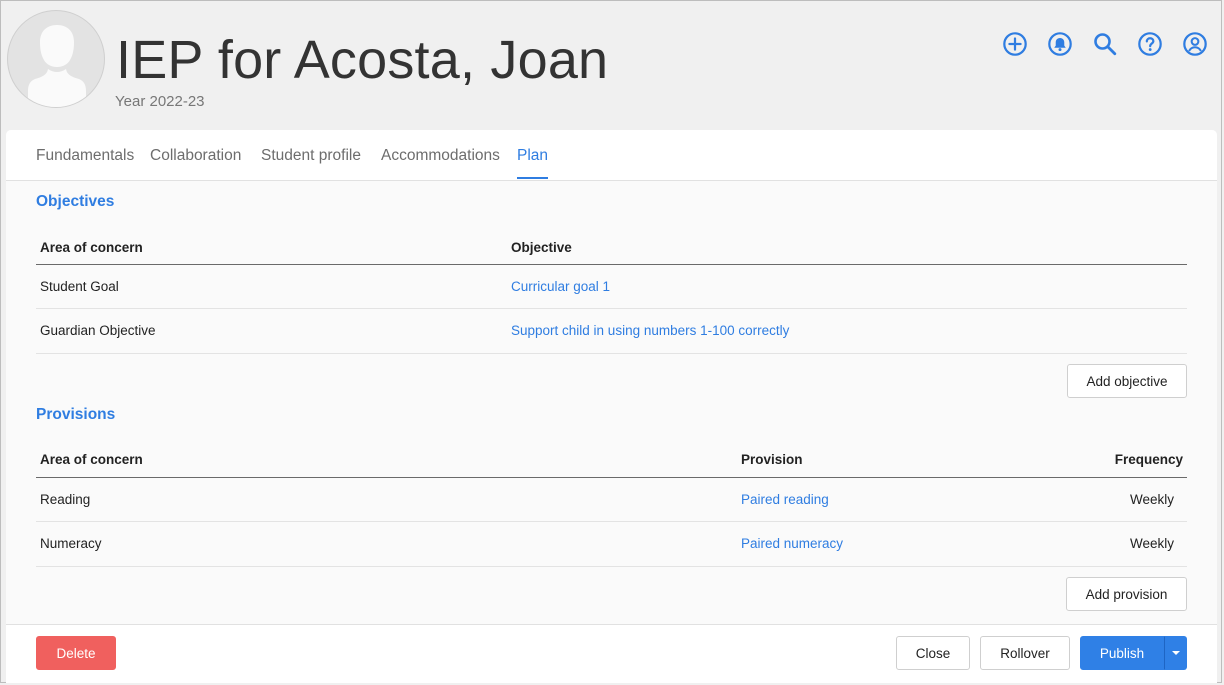 The height and width of the screenshot is (685, 1224). I want to click on action-footer: Delete Close Rollover Publish, so click(611, 653).